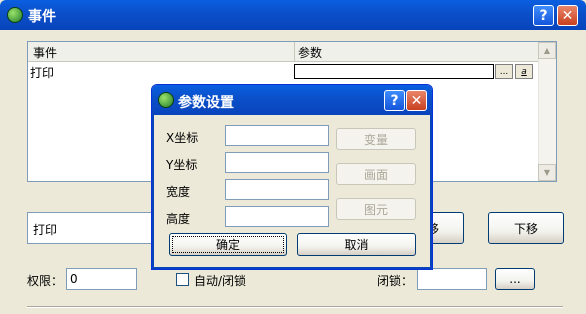  Describe the element at coordinates (376, 139) in the screenshot. I see `variable-button: 变量` at that location.